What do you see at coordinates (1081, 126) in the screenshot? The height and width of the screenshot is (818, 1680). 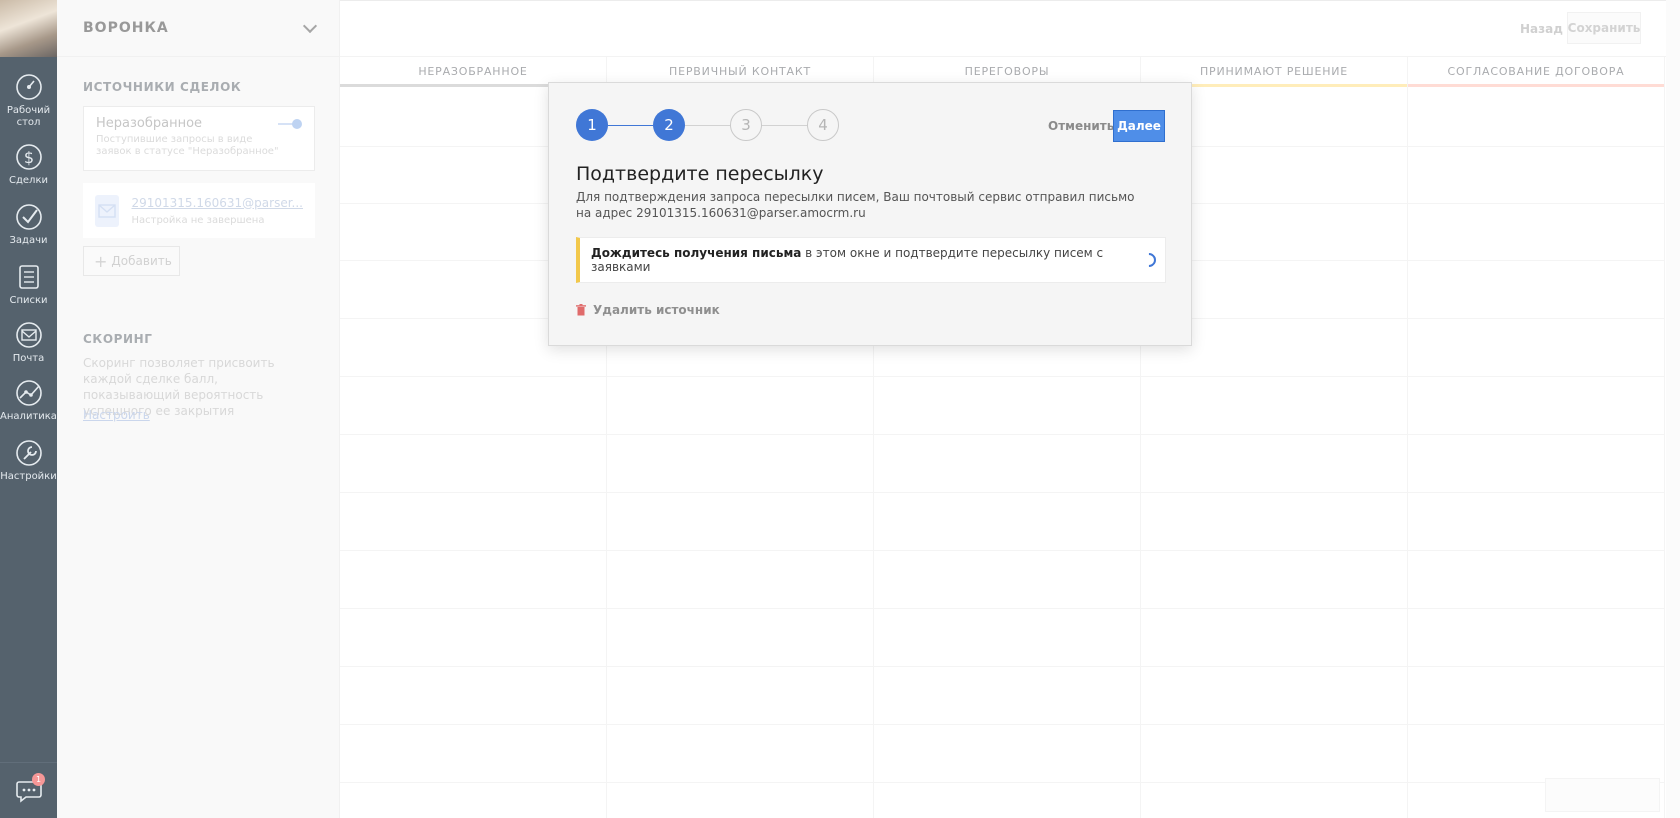 I see `cancel-button: Отменить` at bounding box center [1081, 126].